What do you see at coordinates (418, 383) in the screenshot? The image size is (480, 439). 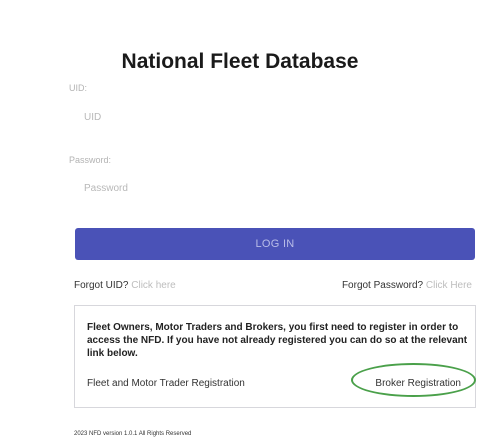 I see `broker-registration-link: Broker Registration` at bounding box center [418, 383].